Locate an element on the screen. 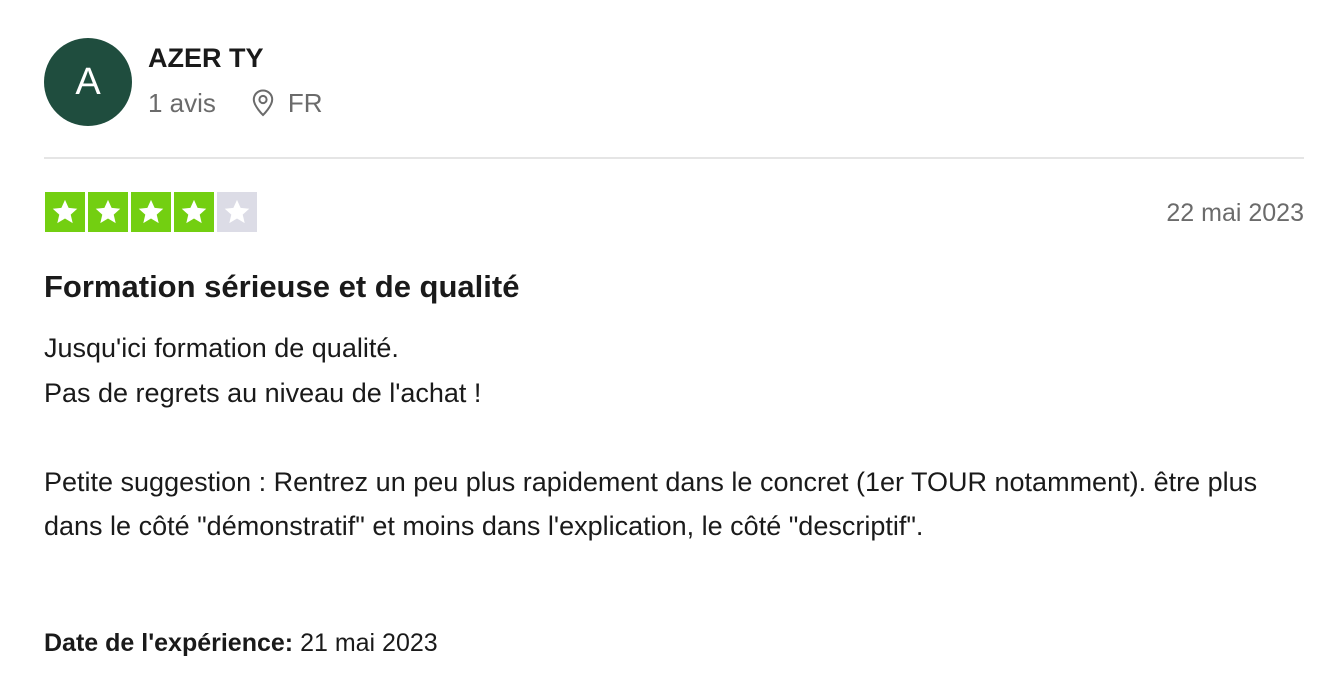  experience-date: Date de l'expérience: 21 mai 2023 is located at coordinates (241, 643).